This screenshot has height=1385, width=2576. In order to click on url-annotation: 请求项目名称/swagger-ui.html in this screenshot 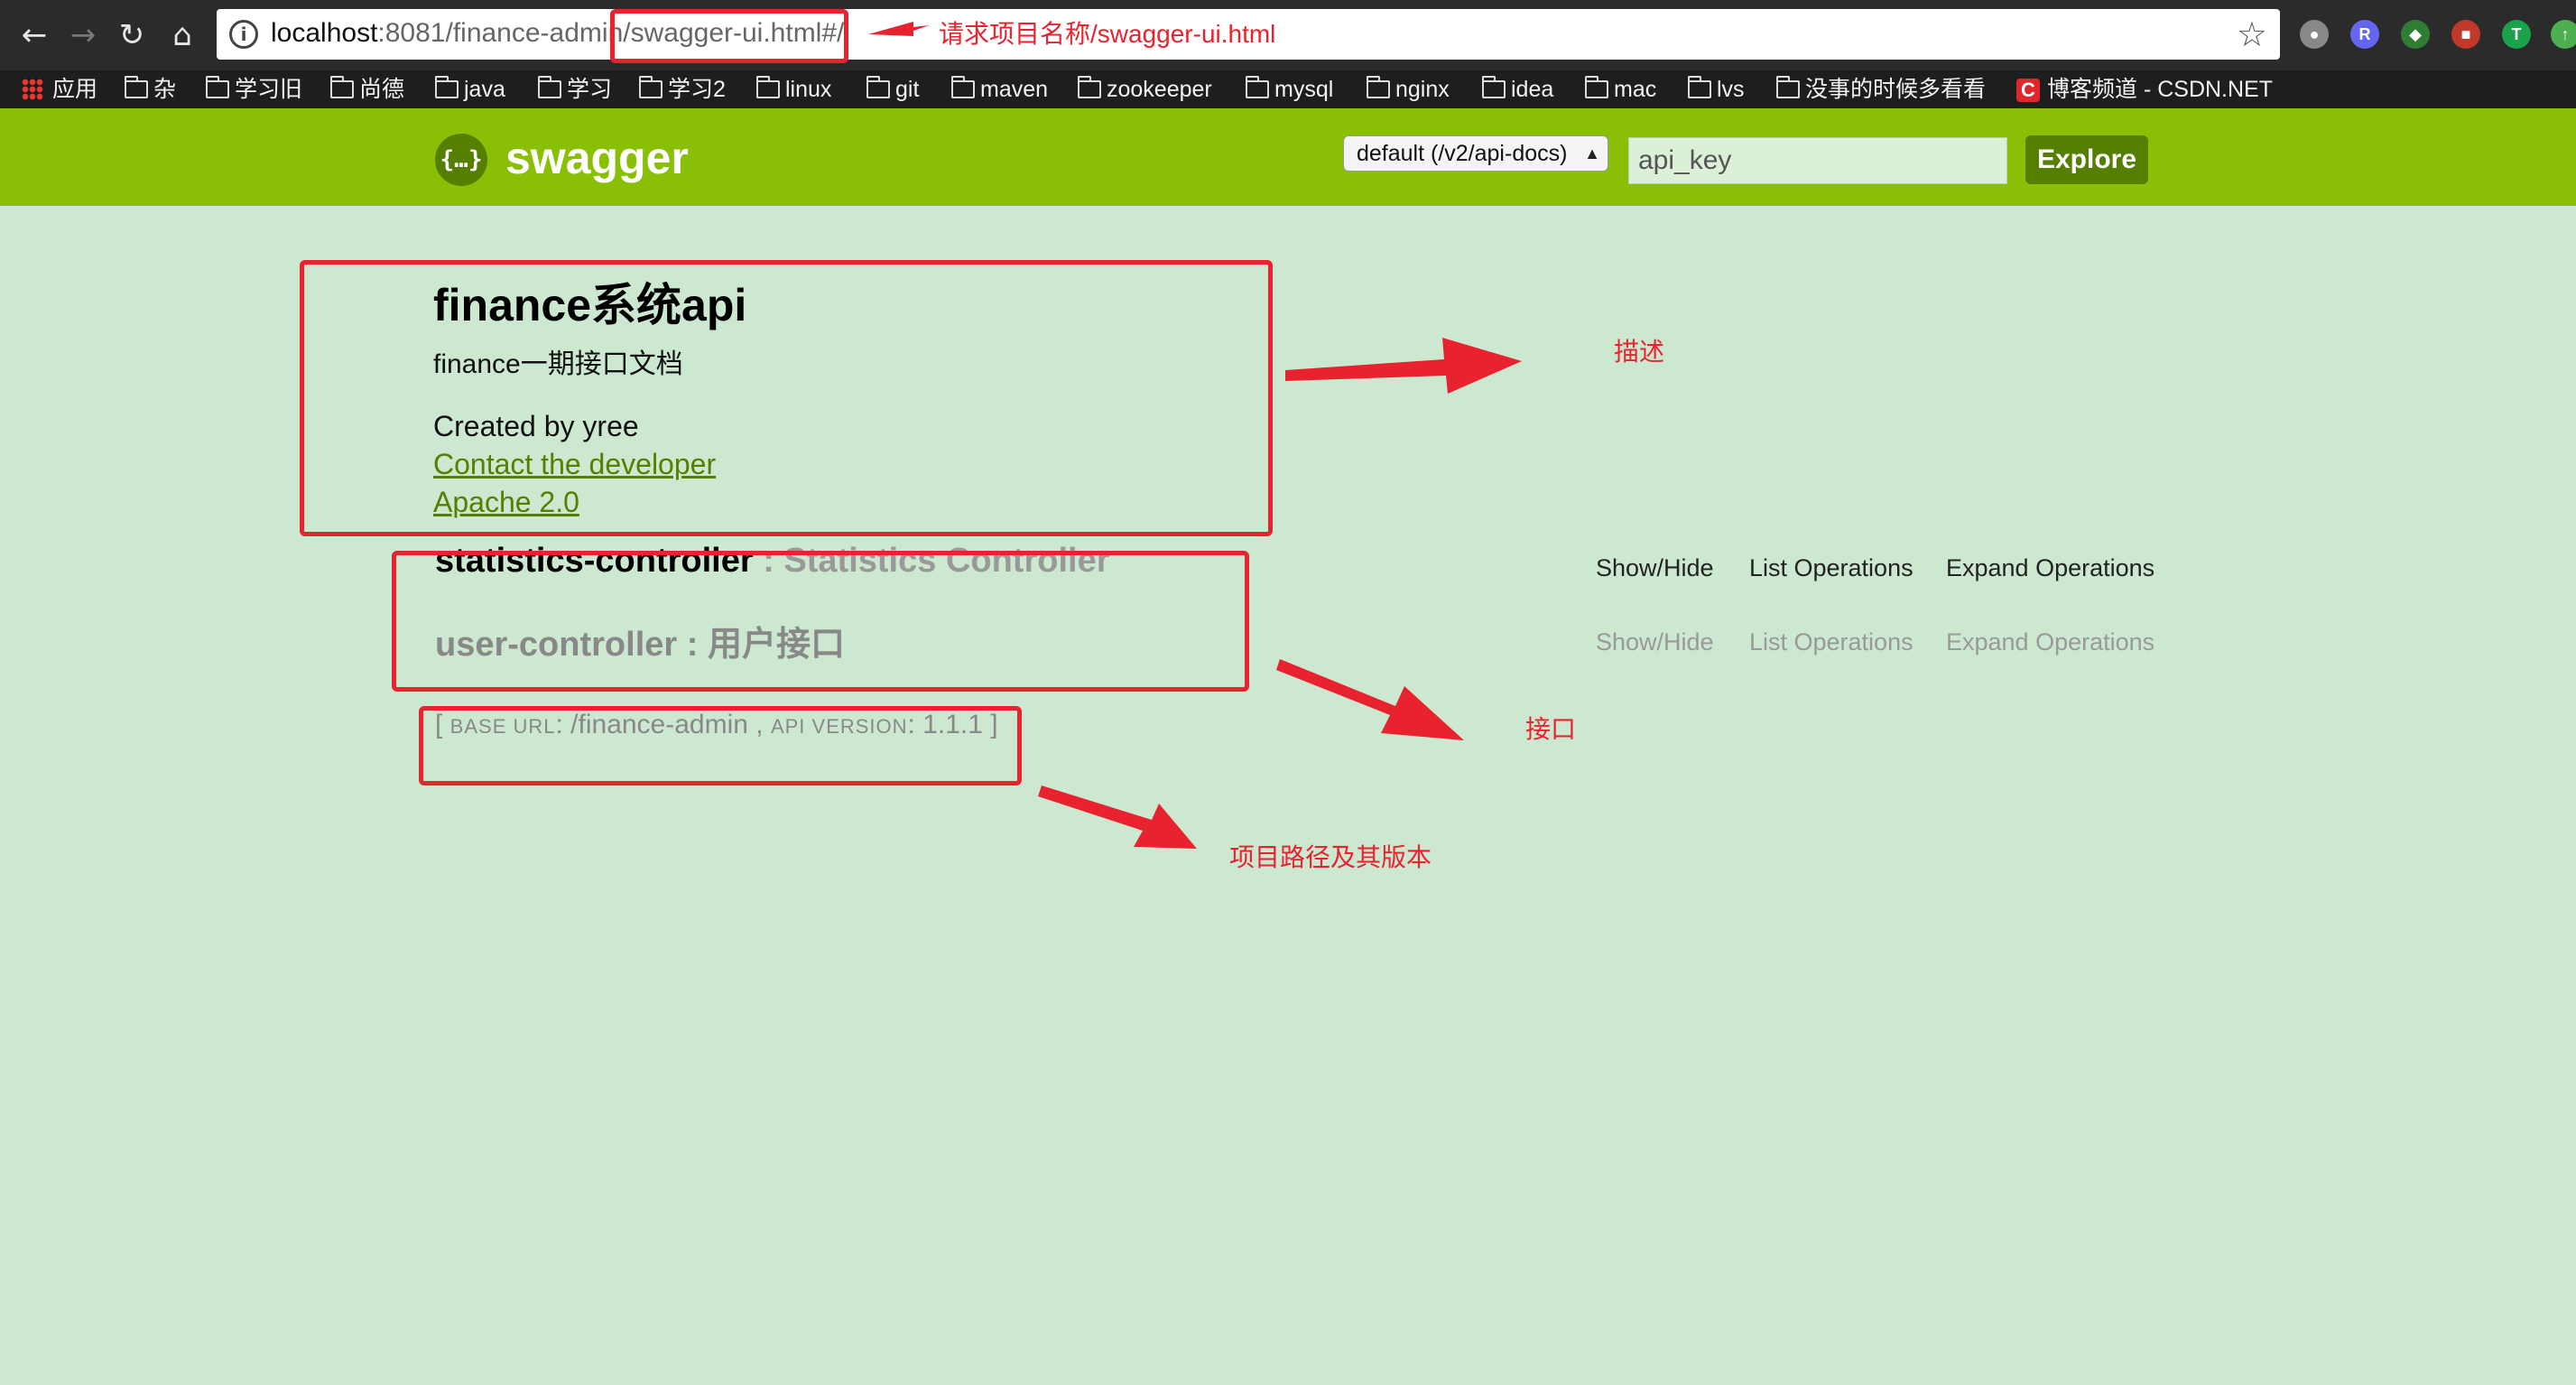, I will do `click(1107, 34)`.